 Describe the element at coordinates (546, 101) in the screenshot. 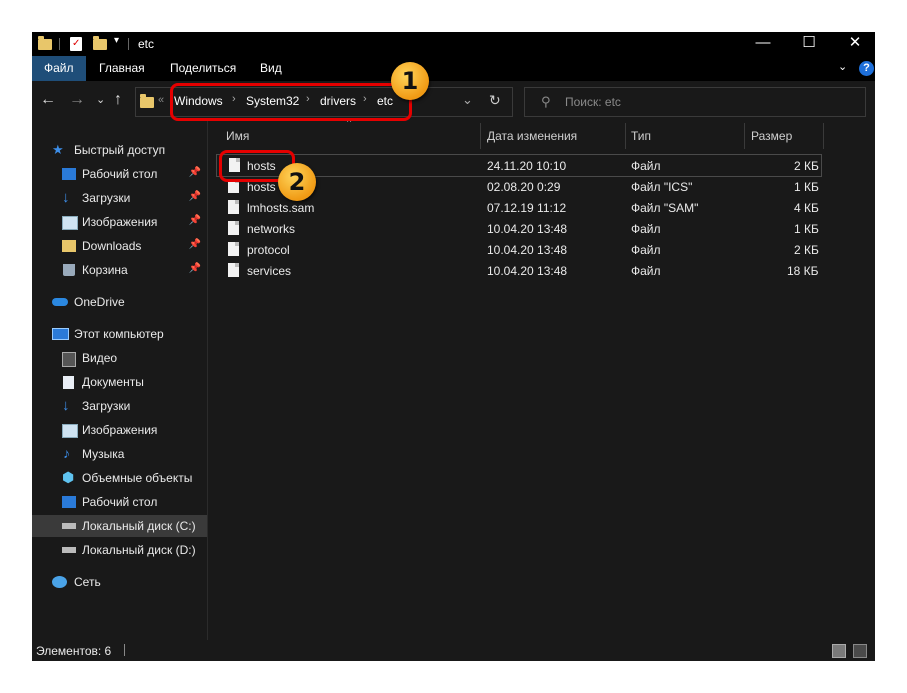

I see `search-icon: ⚲` at that location.